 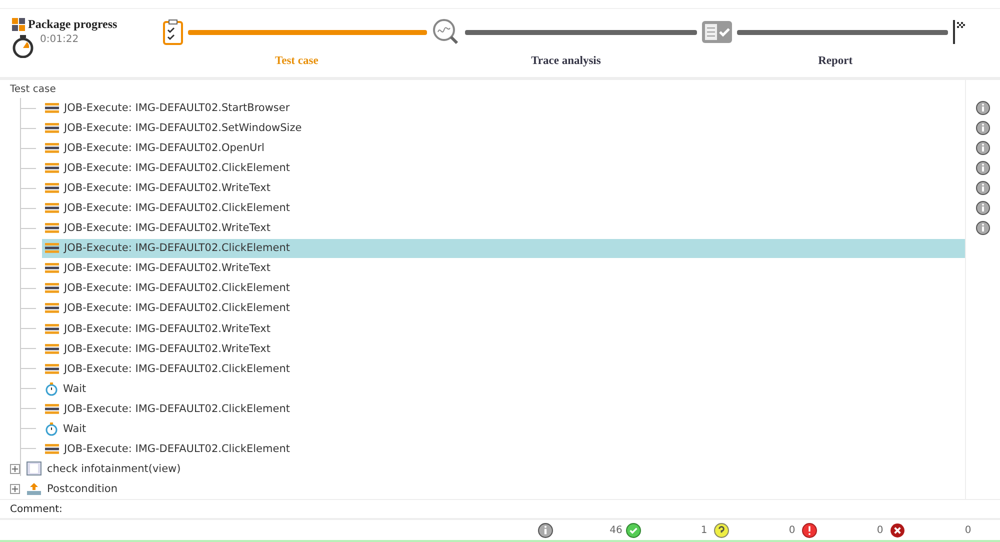 I want to click on status-count: 1, so click(x=704, y=530).